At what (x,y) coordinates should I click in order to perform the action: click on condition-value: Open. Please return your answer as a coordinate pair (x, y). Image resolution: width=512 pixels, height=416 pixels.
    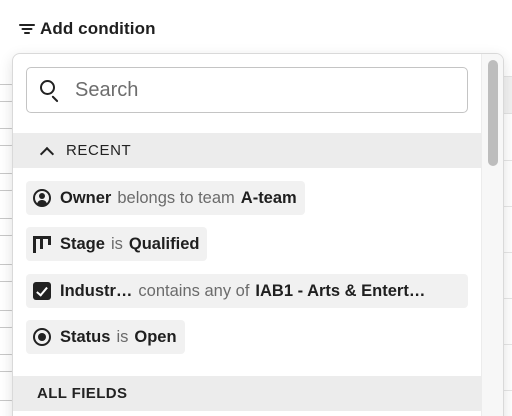
    Looking at the image, I should click on (155, 336).